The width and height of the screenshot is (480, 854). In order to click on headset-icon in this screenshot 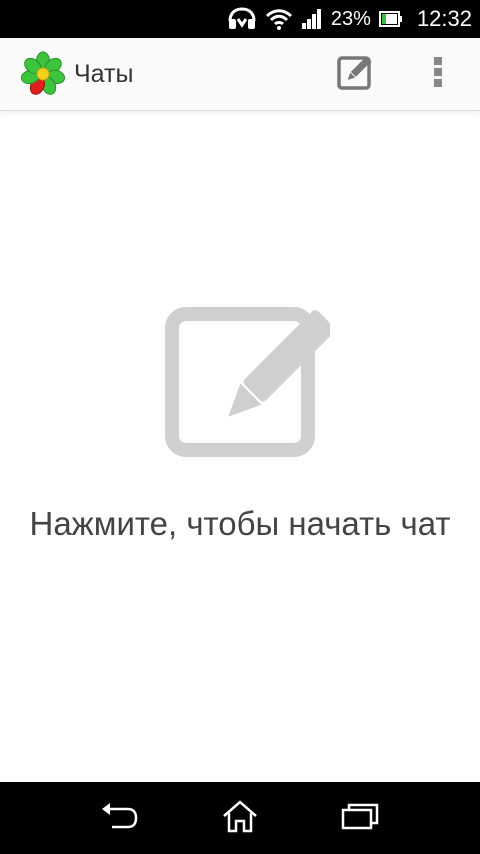, I will do `click(242, 19)`.